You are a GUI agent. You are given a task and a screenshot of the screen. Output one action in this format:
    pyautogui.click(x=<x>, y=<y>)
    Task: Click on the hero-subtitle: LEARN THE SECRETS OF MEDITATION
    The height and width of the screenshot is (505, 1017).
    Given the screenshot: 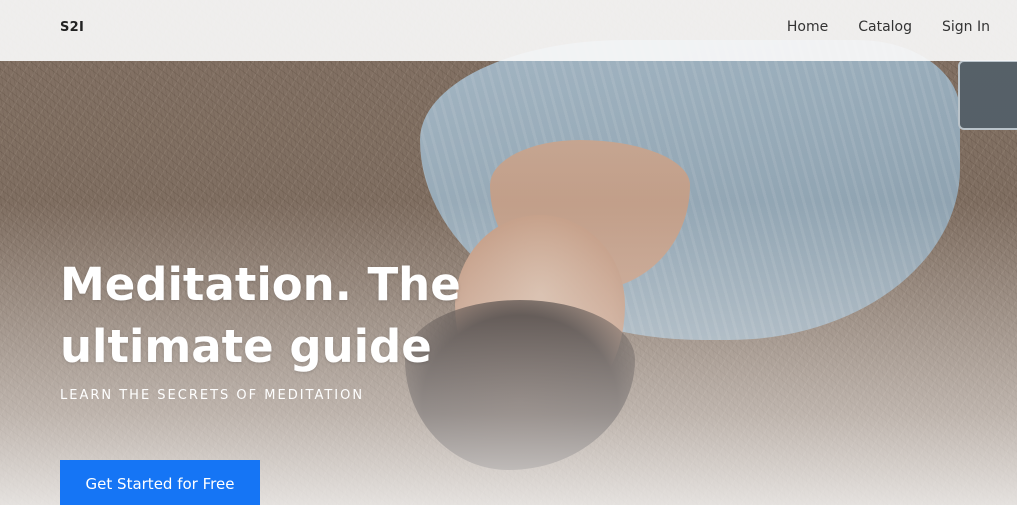 What is the action you would take?
    pyautogui.click(x=212, y=395)
    